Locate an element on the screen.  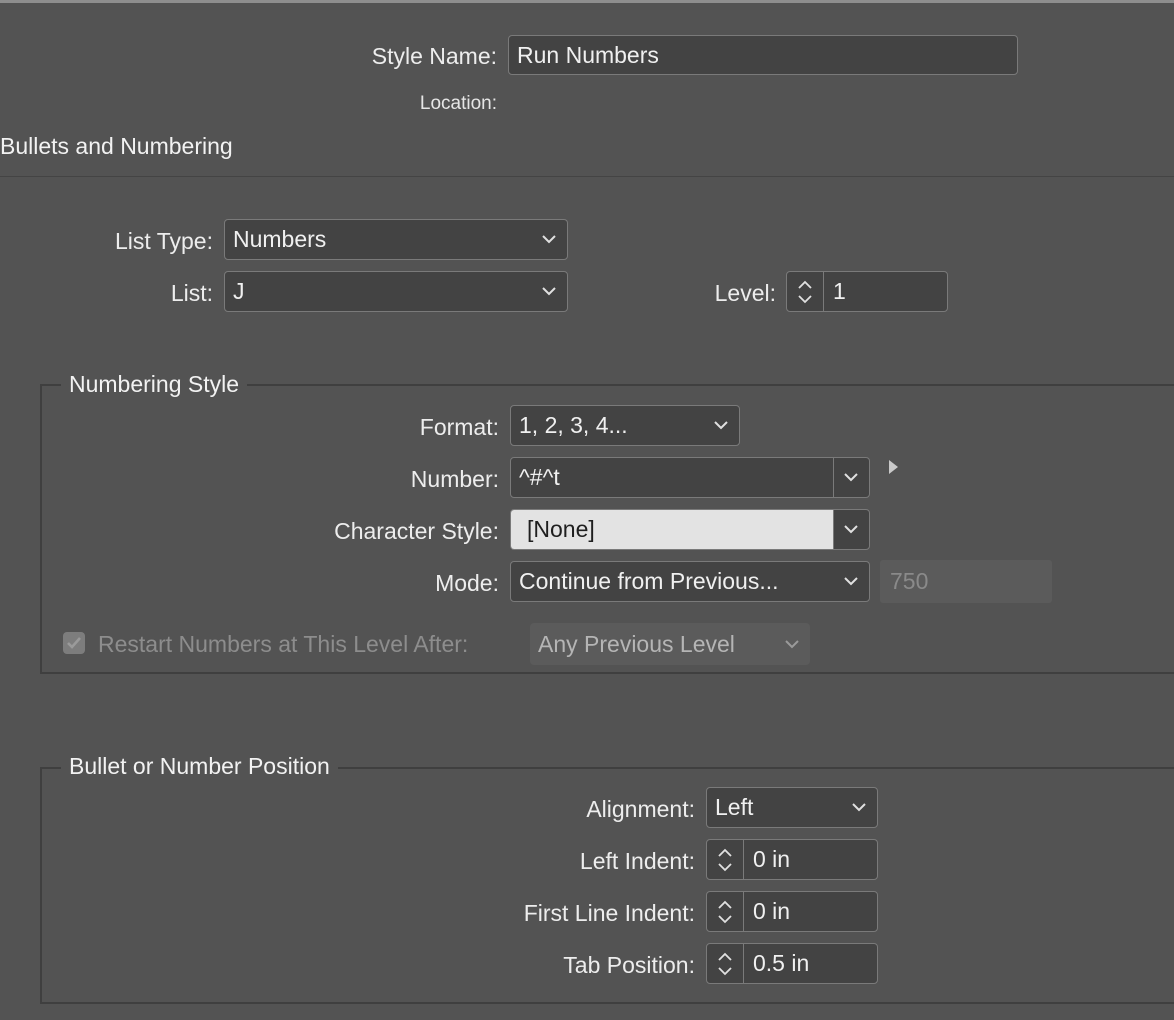
character-style-label: Character Style: is located at coordinates (416, 531).